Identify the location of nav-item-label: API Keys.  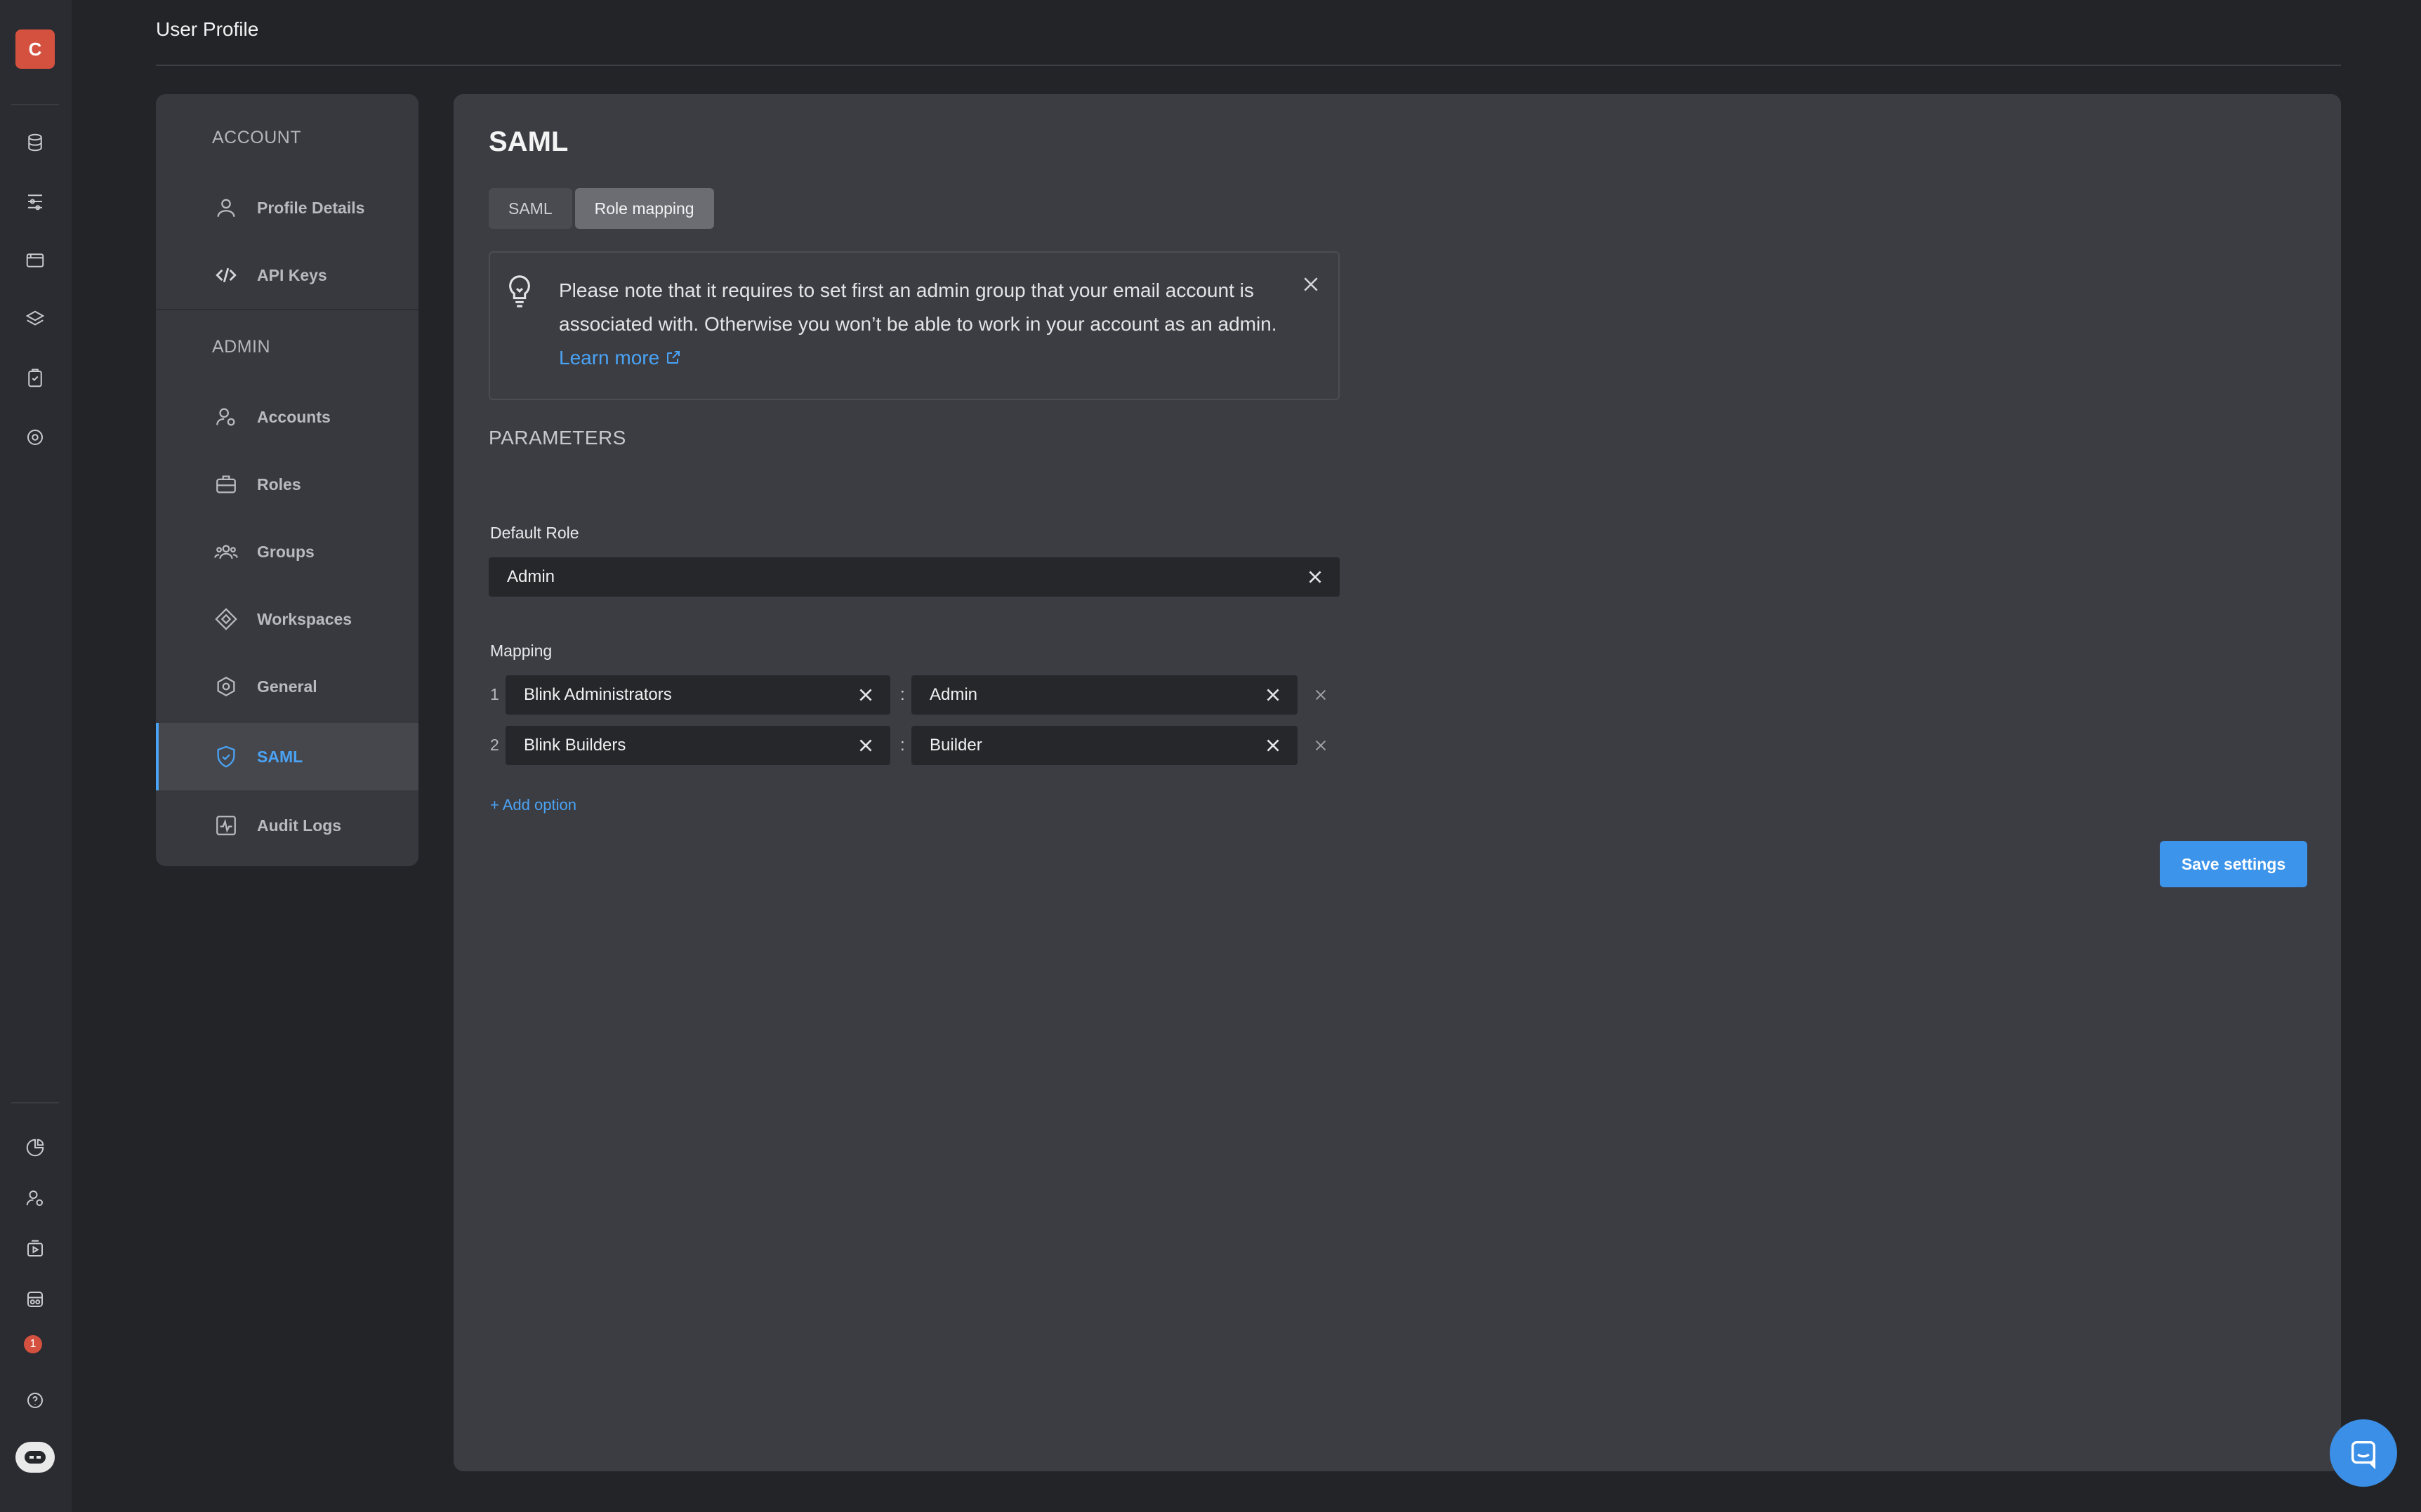
(292, 274).